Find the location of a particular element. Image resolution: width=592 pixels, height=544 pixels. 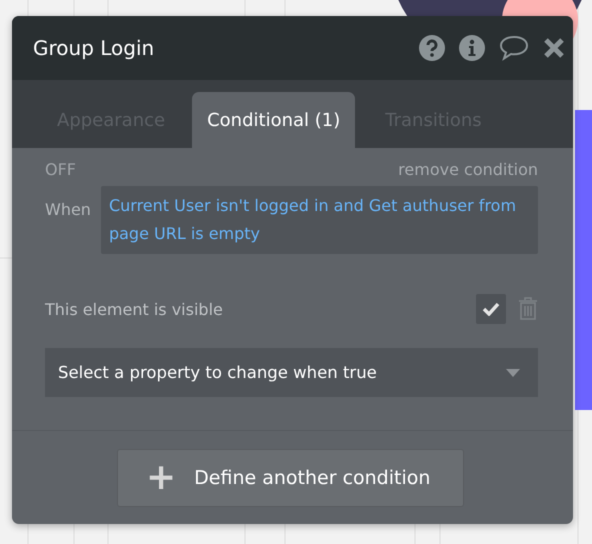

property-label: This element is visible is located at coordinates (134, 309).